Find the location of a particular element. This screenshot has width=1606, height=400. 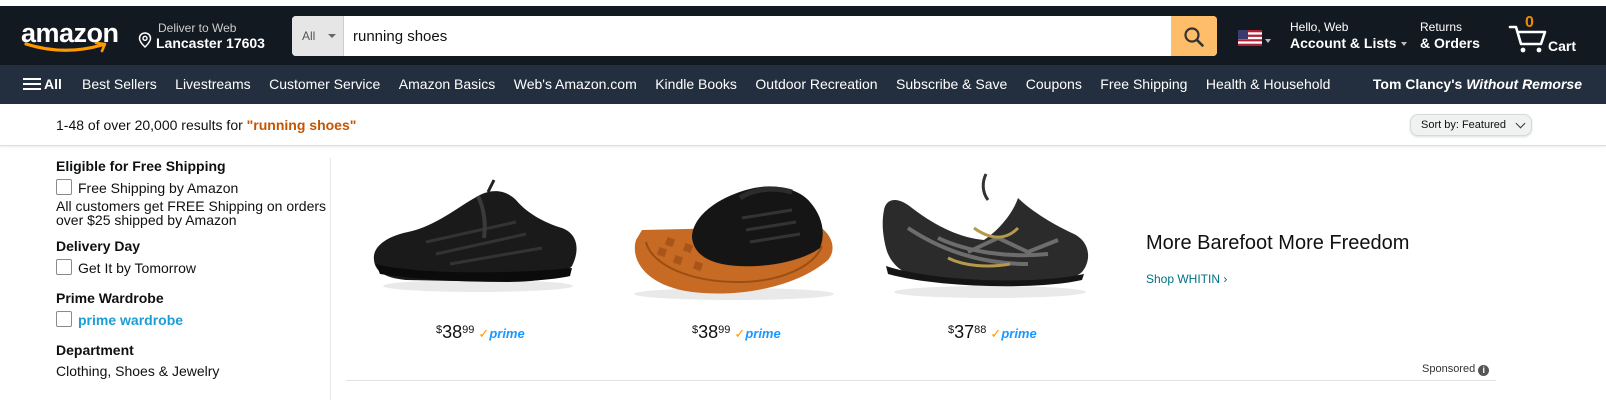

banner-headline: More Barefoot More Freedom is located at coordinates (1277, 243).